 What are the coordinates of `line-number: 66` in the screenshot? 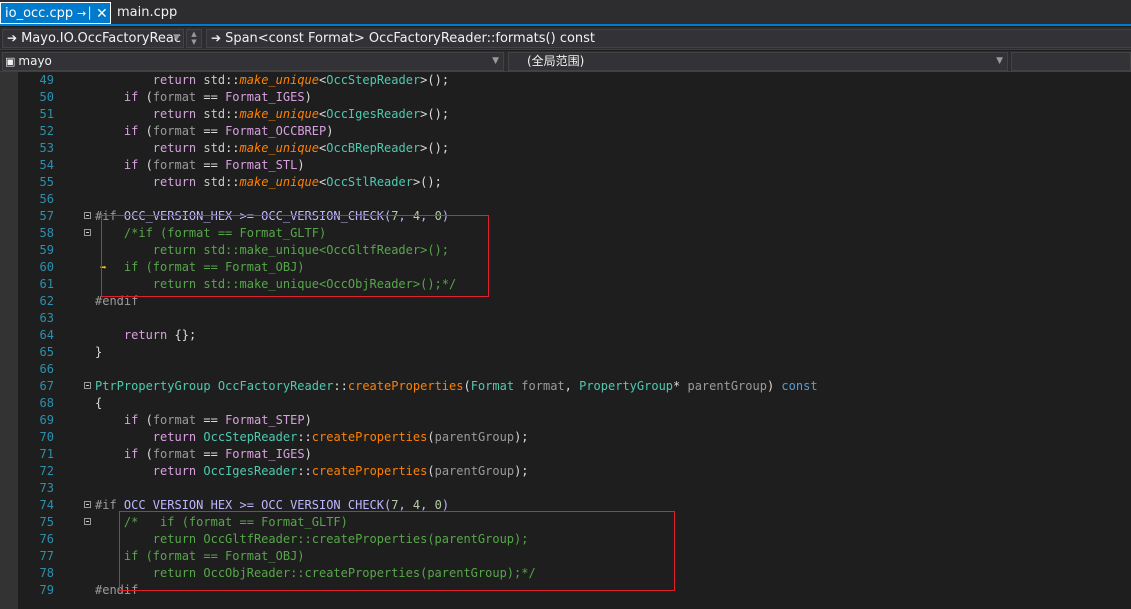 It's located at (46, 369).